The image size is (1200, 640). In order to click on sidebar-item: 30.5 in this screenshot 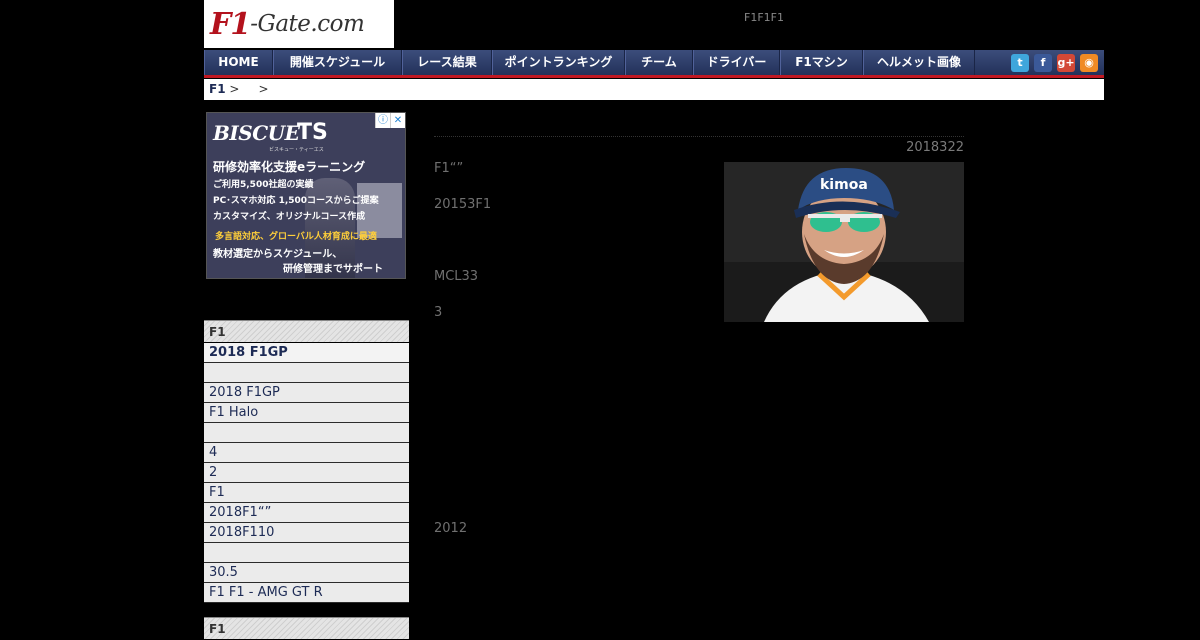, I will do `click(306, 573)`.